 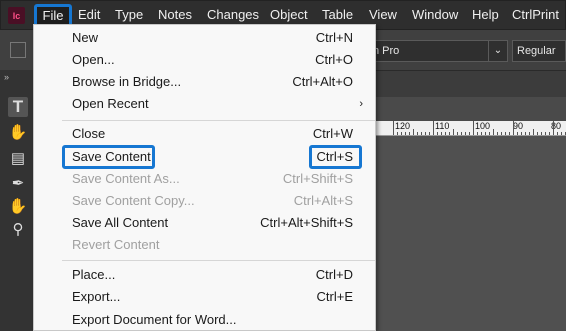 What do you see at coordinates (204, 104) in the screenshot?
I see `menu-item-open-recent: Open Recent ›` at bounding box center [204, 104].